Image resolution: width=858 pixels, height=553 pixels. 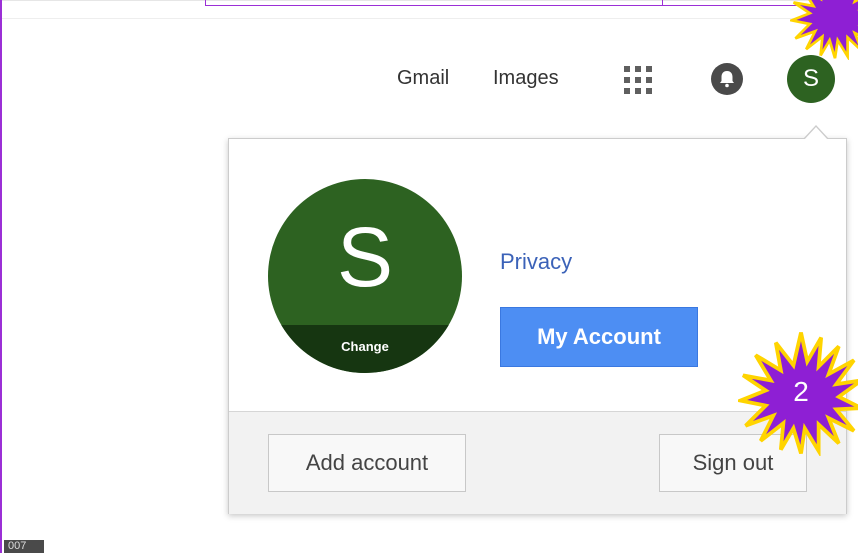 What do you see at coordinates (811, 79) in the screenshot?
I see `account-avatar-button: S` at bounding box center [811, 79].